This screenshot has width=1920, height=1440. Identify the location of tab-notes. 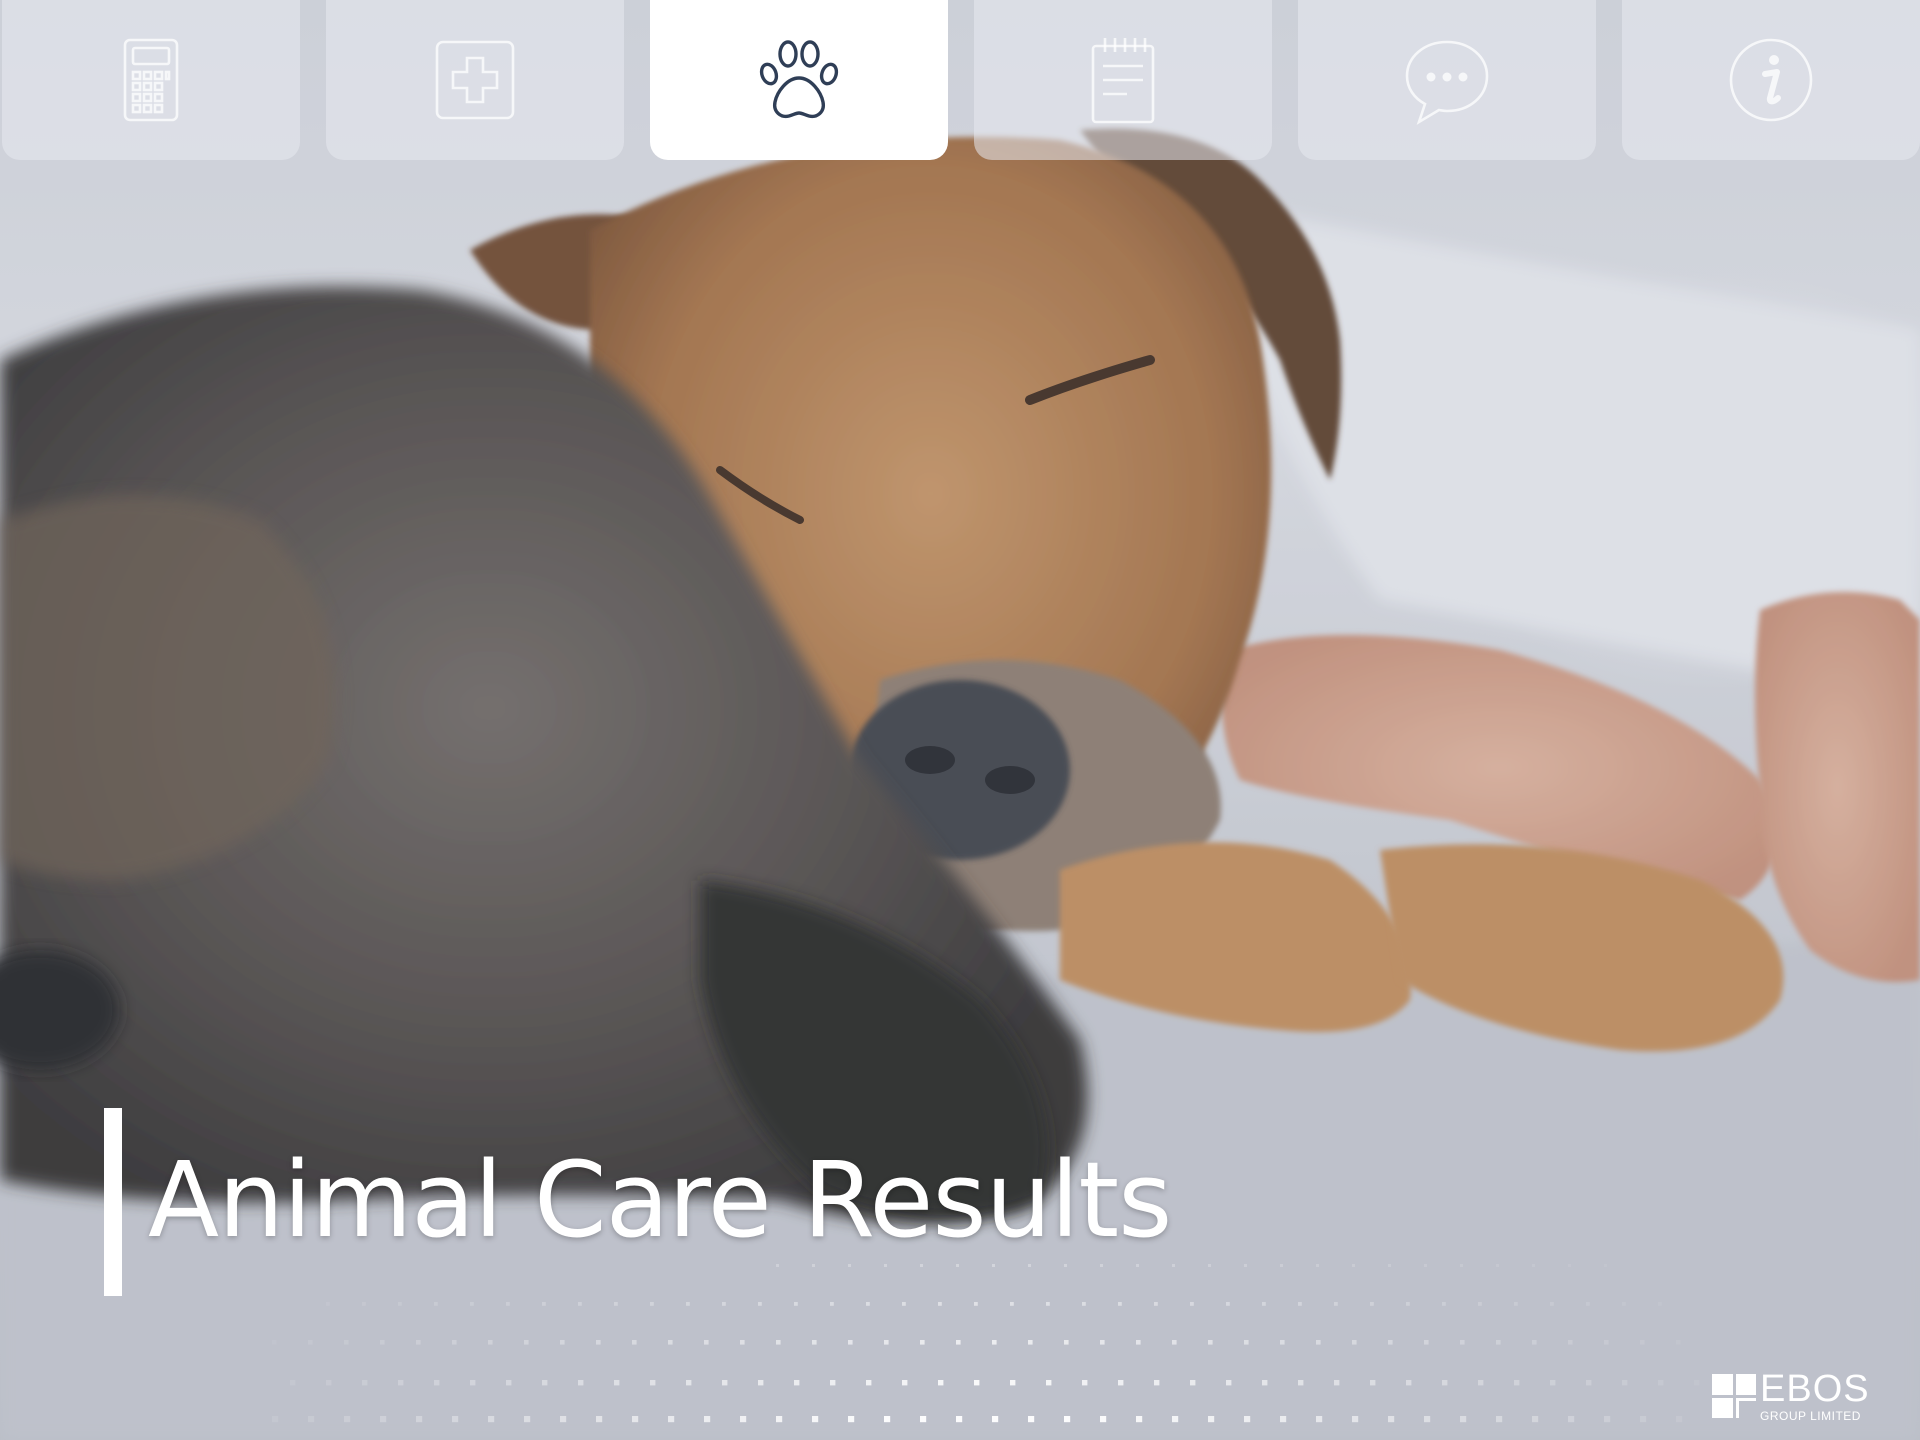
(1123, 80).